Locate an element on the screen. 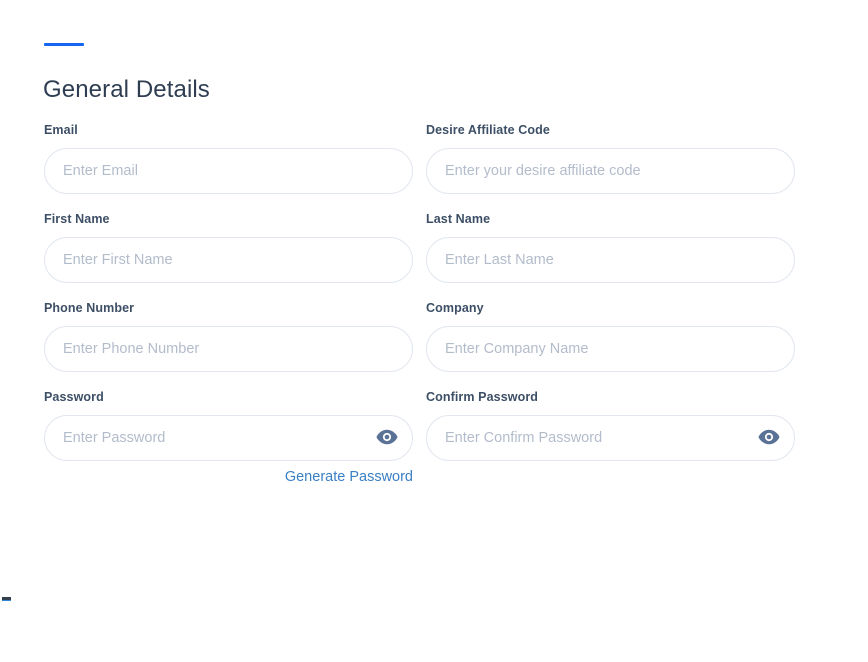  affiliate-code-input is located at coordinates (610, 171).